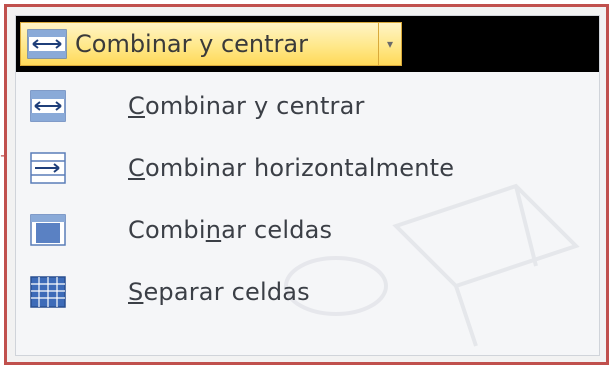 The image size is (613, 367). What do you see at coordinates (48, 230) in the screenshot?
I see `merge-cells-icon` at bounding box center [48, 230].